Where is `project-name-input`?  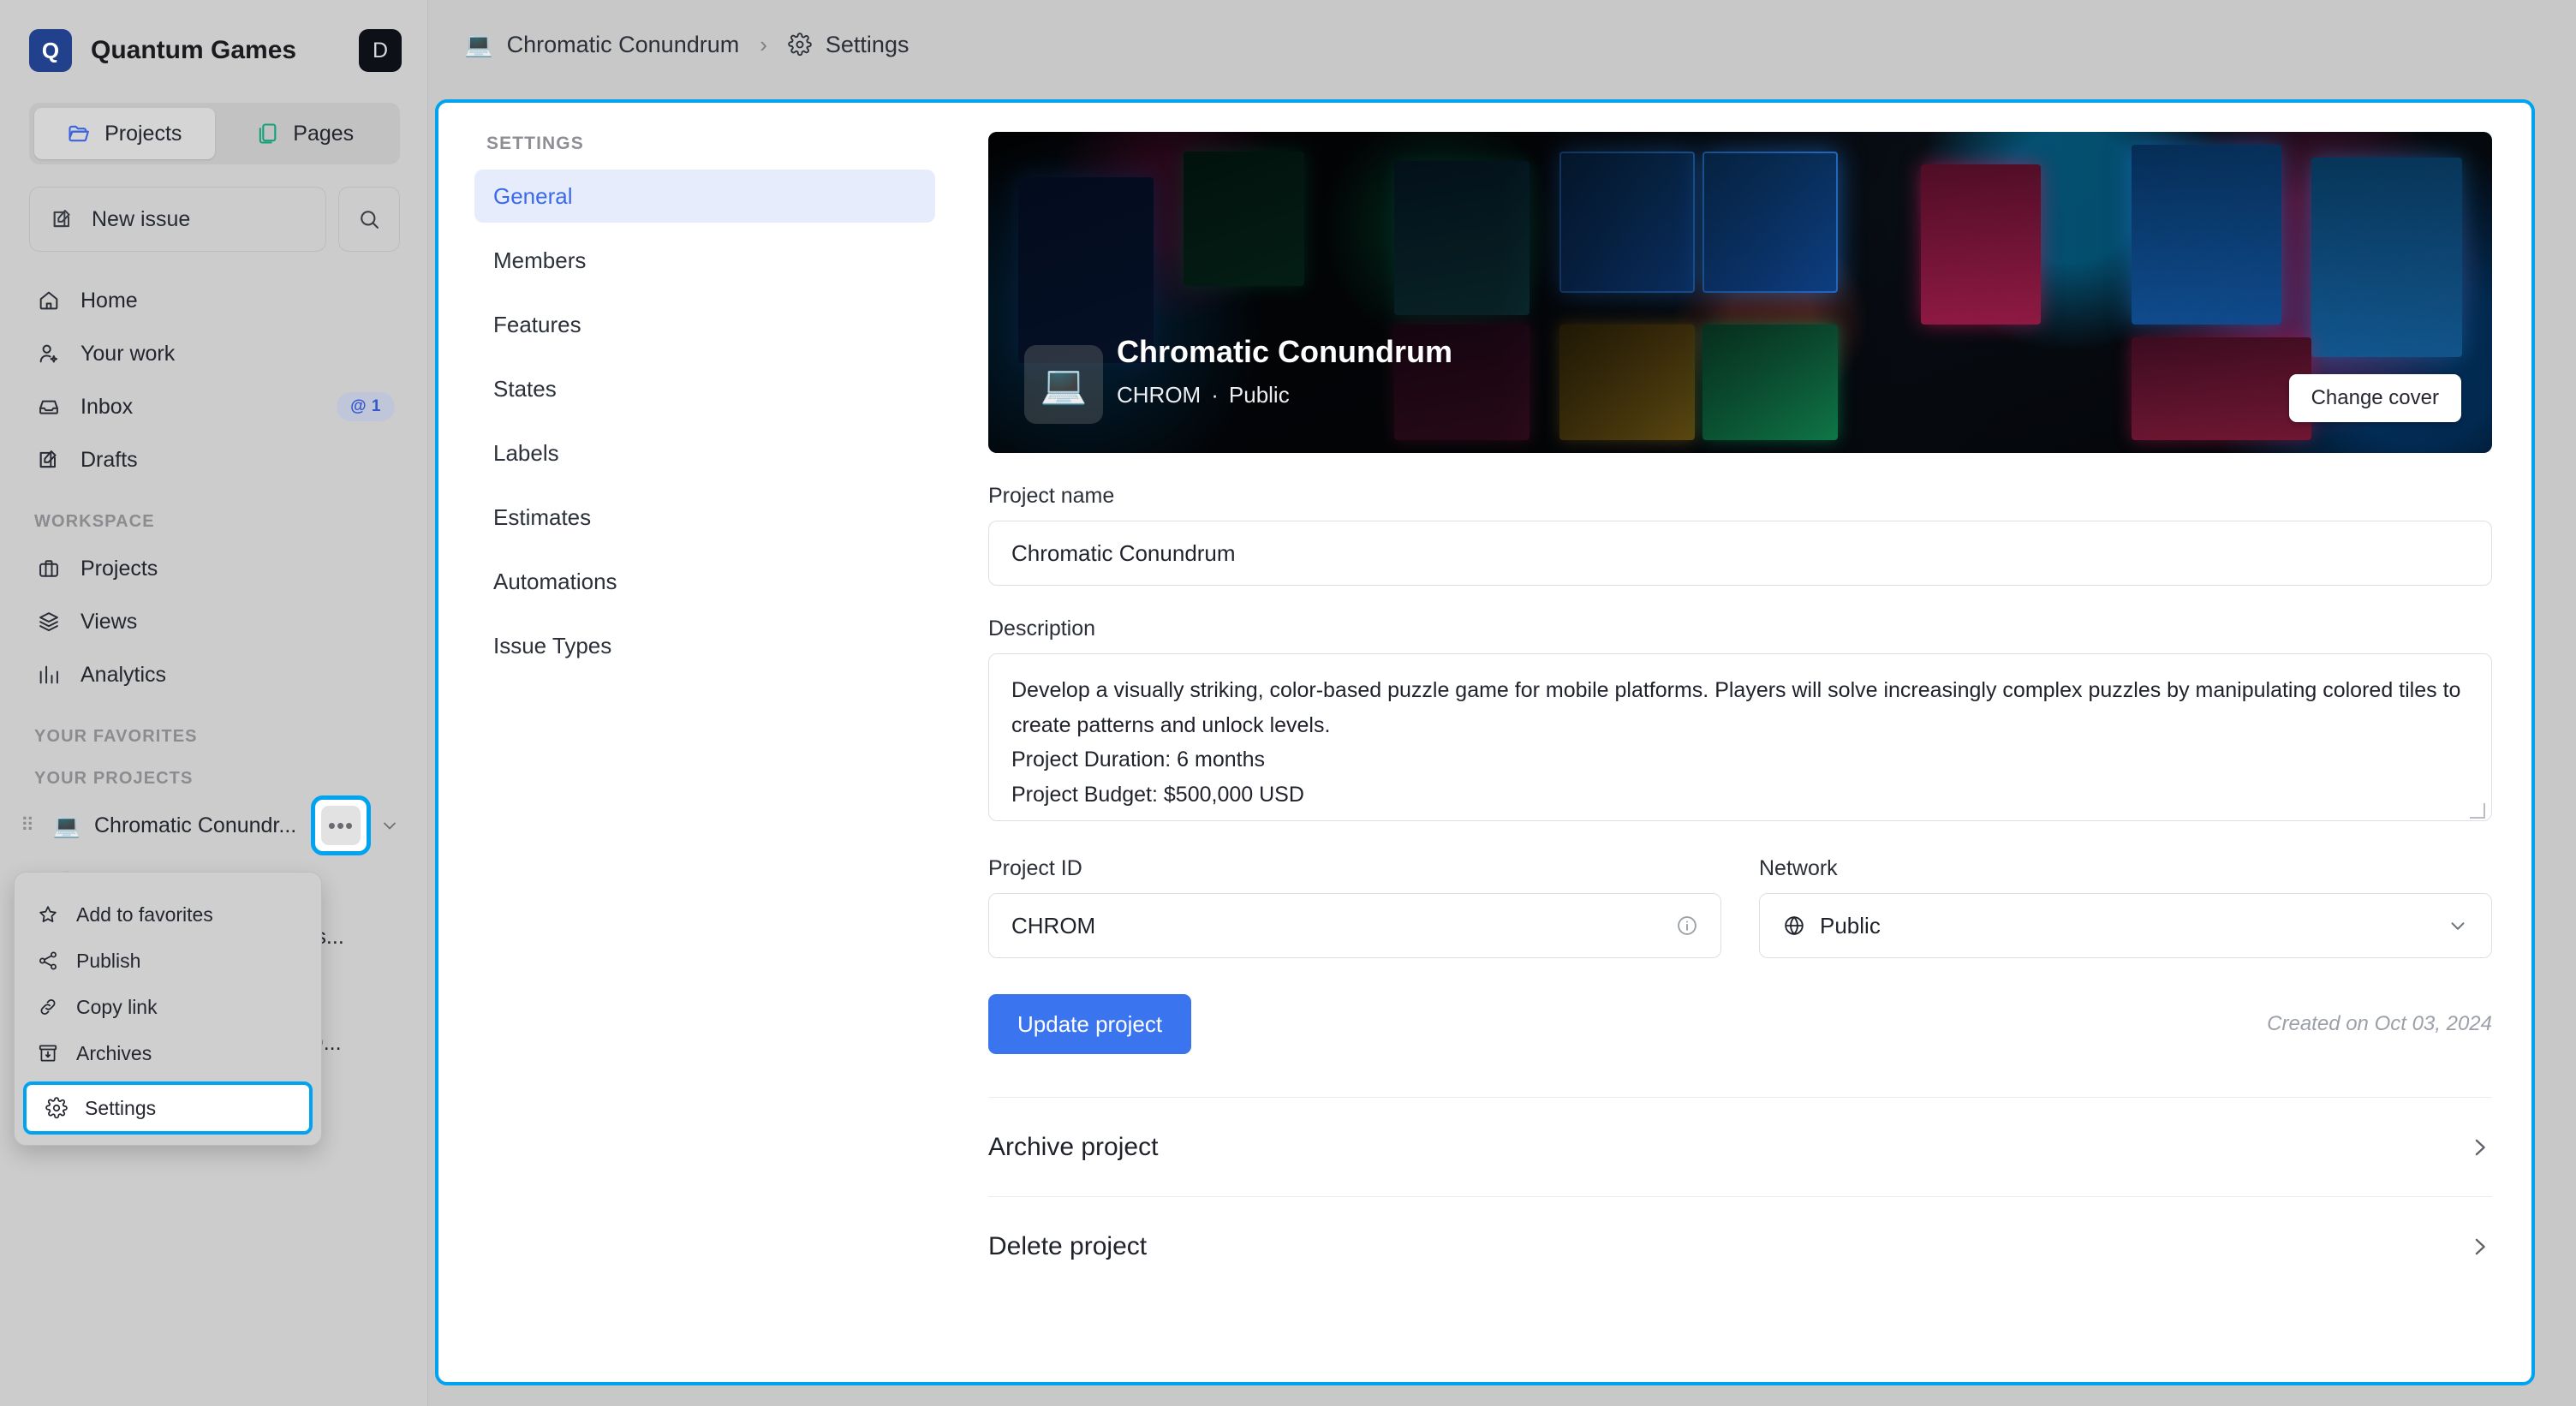
project-name-input is located at coordinates (1740, 553).